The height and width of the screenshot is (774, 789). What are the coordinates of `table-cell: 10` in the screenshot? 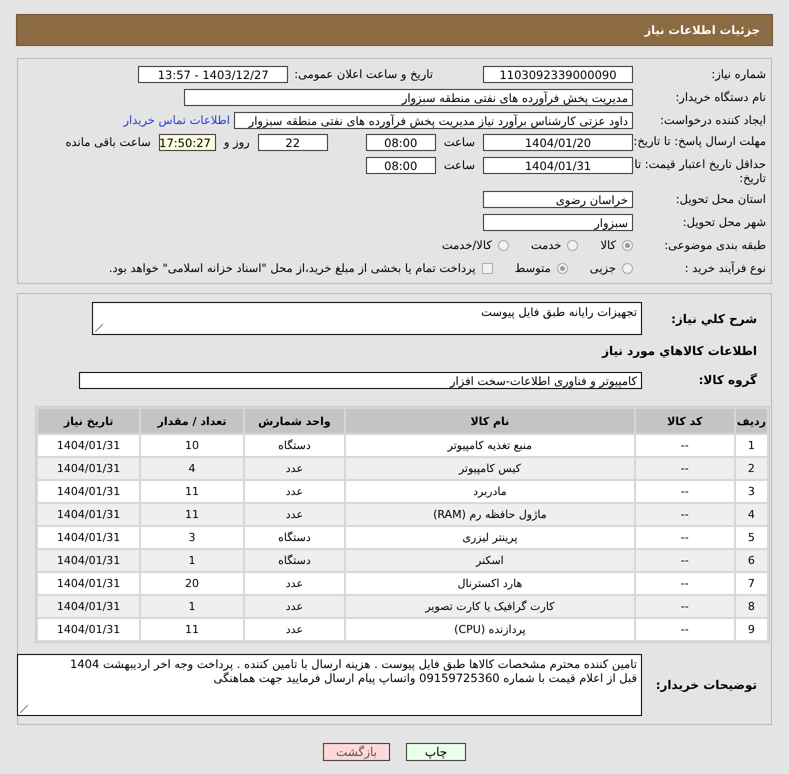 It's located at (192, 445).